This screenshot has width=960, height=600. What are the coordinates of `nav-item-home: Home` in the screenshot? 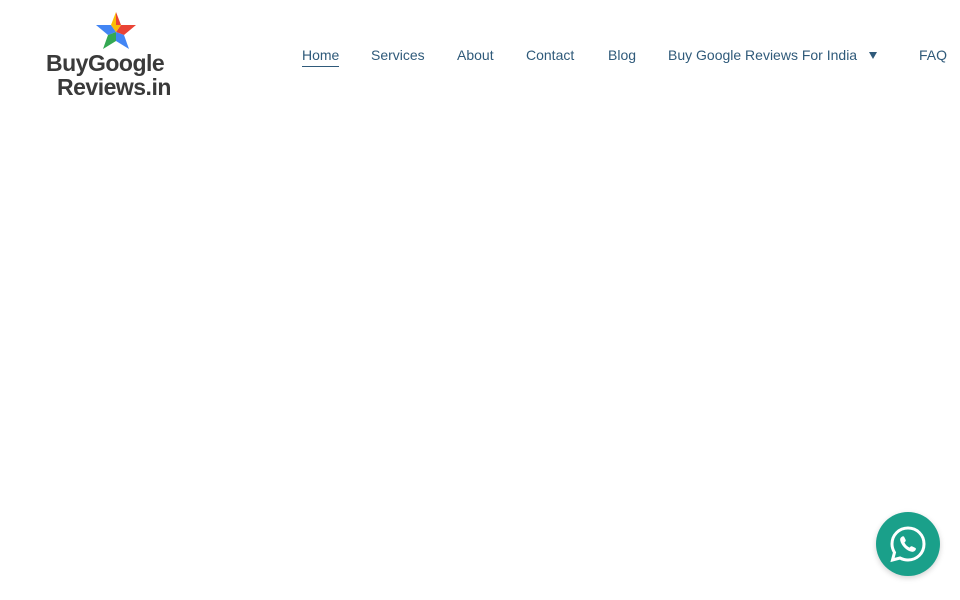 It's located at (321, 55).